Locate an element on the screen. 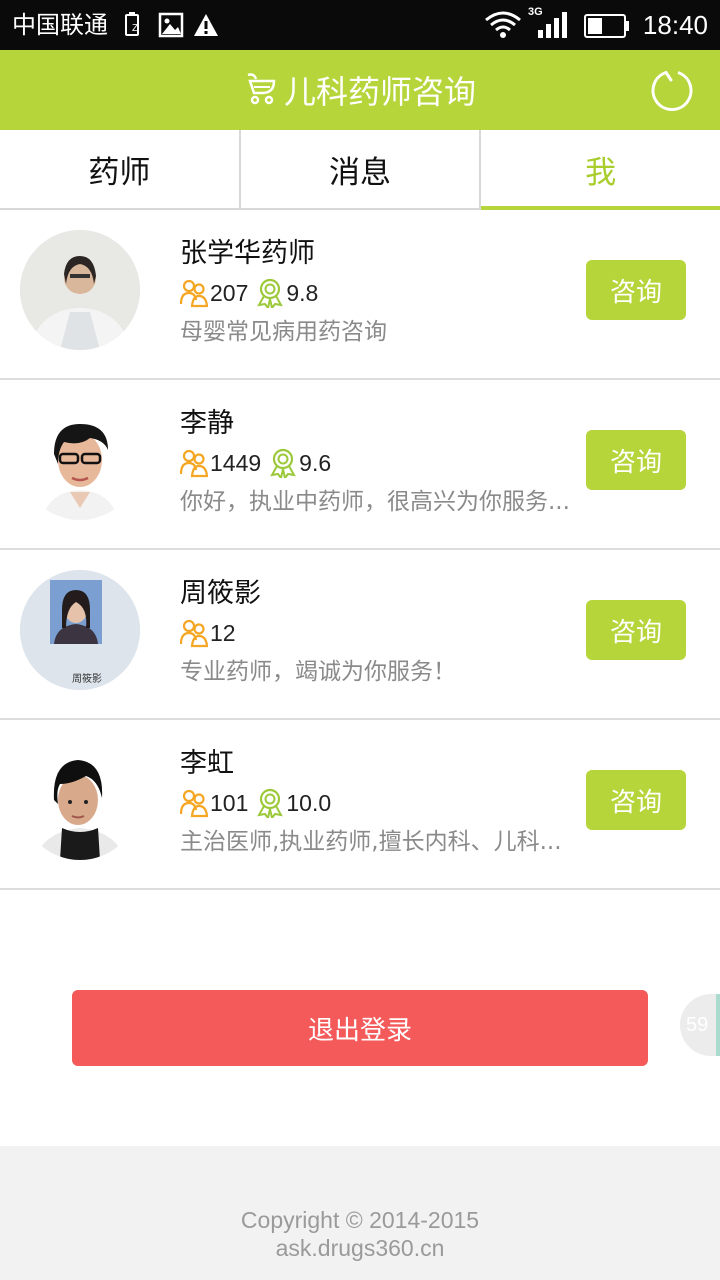  tab-bar: 药师 消息 我 is located at coordinates (360, 170).